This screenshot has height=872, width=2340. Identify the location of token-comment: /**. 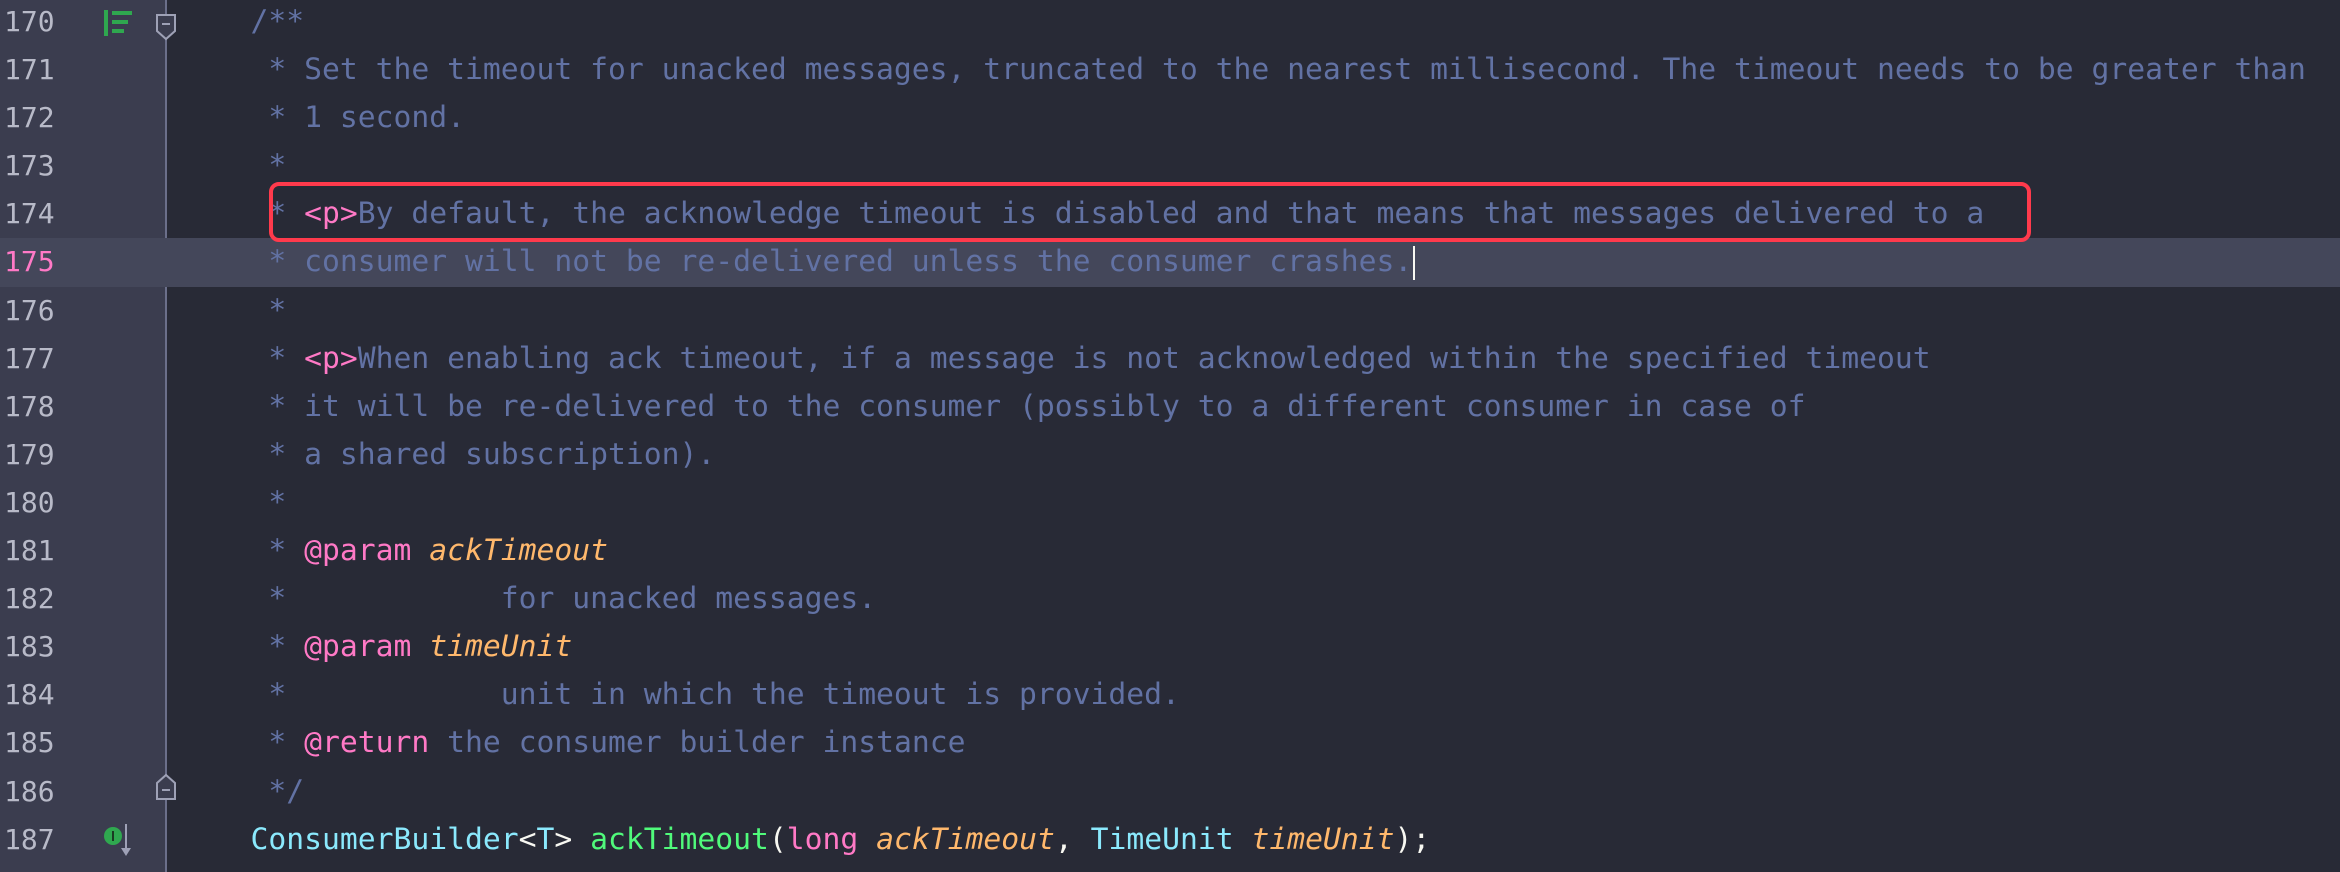
(242, 21).